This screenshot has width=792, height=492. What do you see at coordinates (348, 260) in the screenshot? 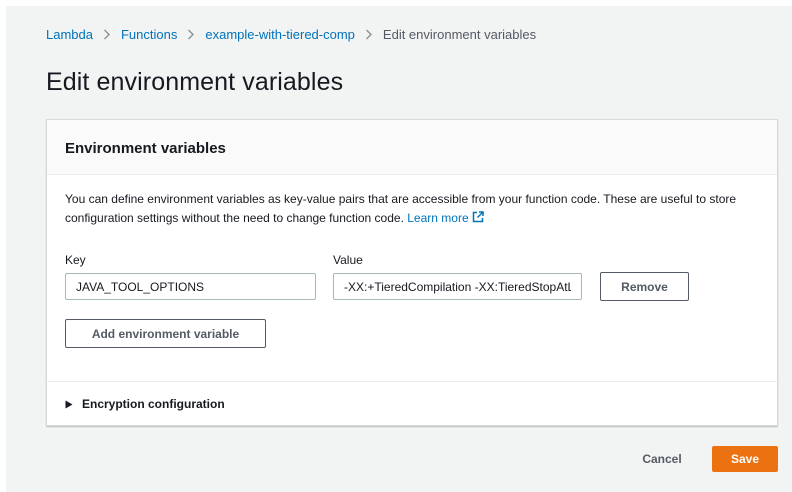
I see `value-label: Value` at bounding box center [348, 260].